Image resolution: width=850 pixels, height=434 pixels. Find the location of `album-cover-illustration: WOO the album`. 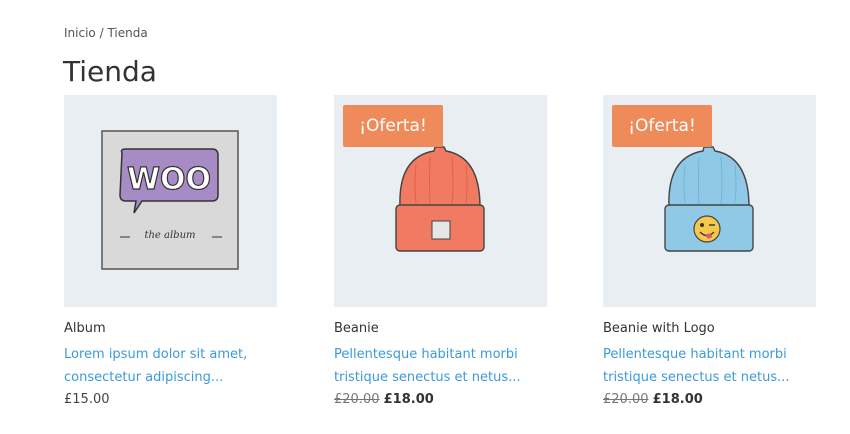

album-cover-illustration: WOO the album is located at coordinates (170, 200).